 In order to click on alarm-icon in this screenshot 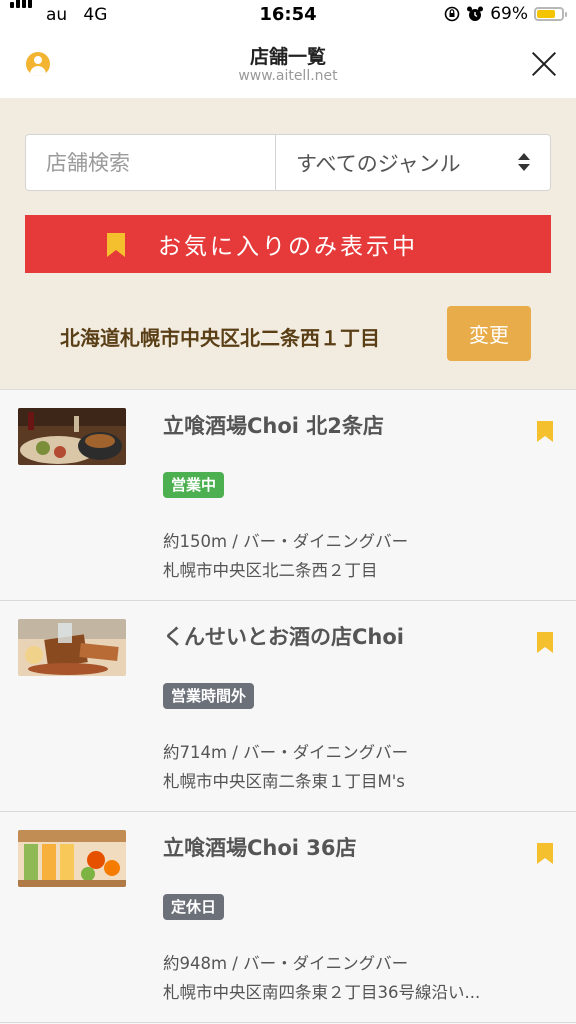, I will do `click(475, 13)`.